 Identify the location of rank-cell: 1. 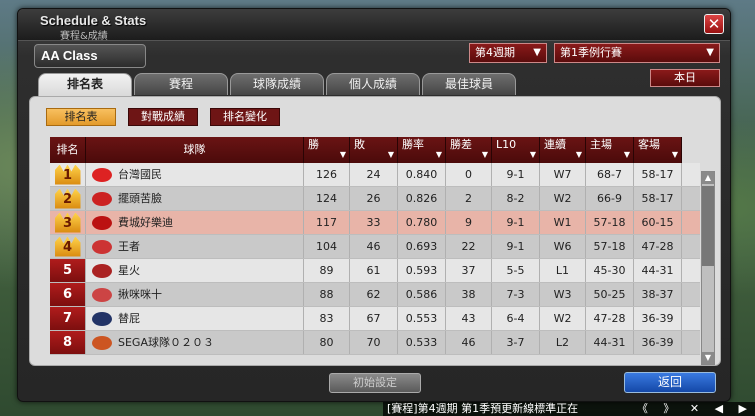
(68, 174).